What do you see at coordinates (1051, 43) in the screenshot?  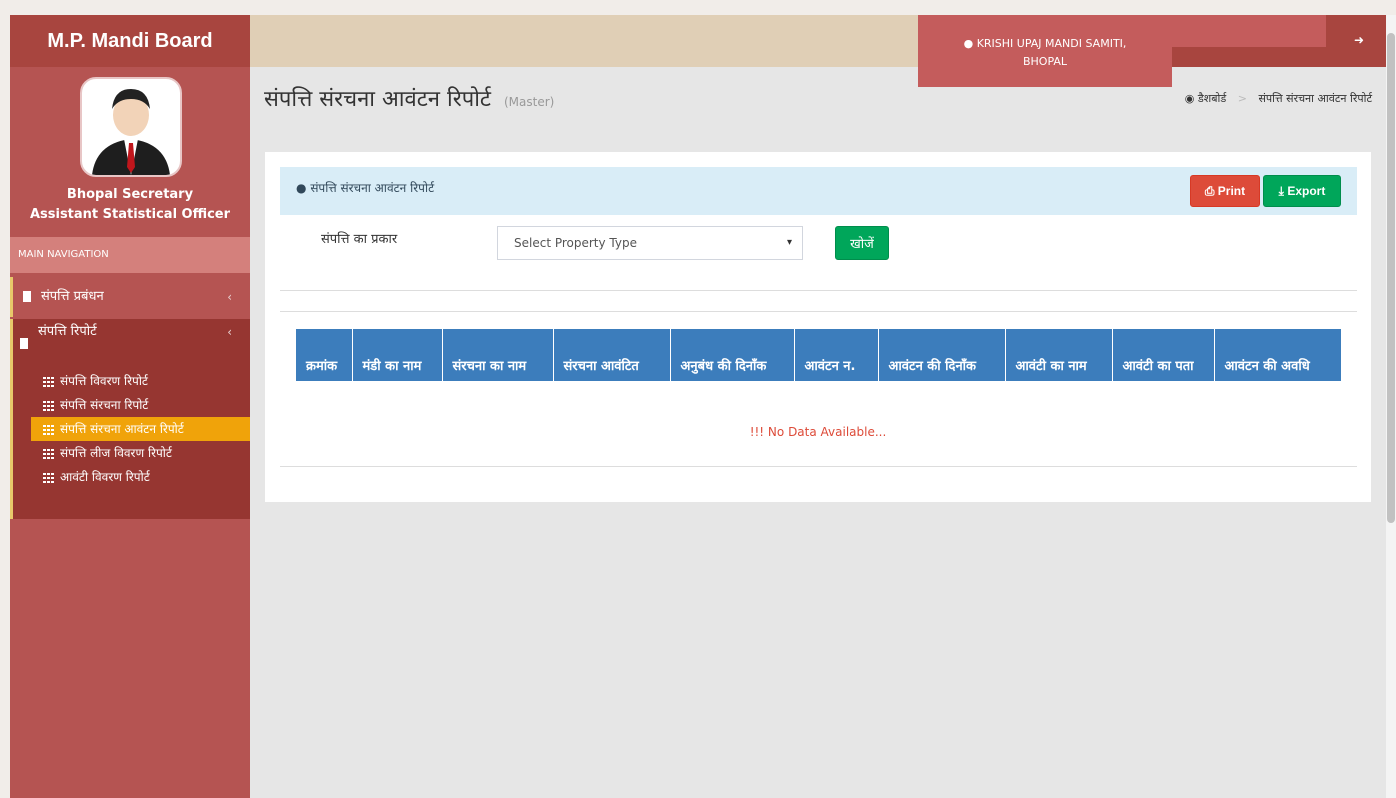 I see `mandi-name-line1: KRISHI UPAJ MANDI SAMITI,` at bounding box center [1051, 43].